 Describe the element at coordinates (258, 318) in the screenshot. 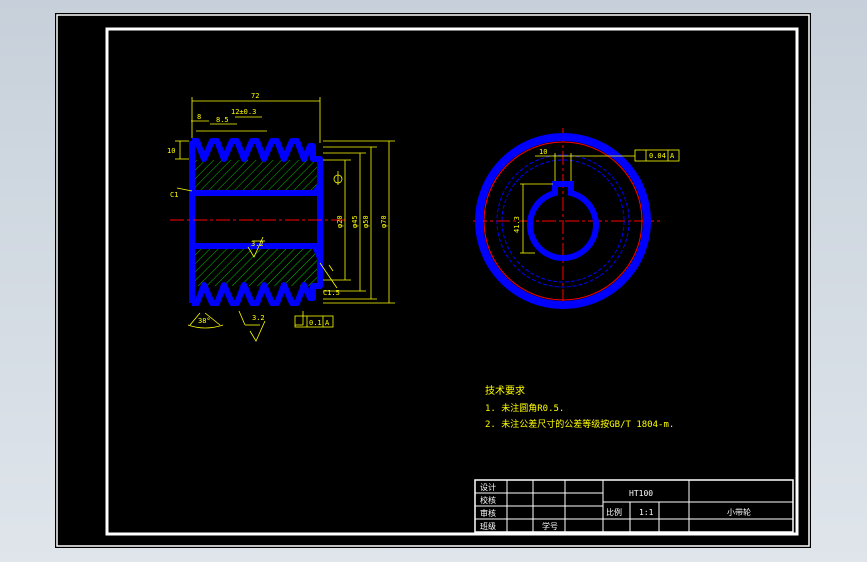

I see `roughness-groove: 3.2` at that location.